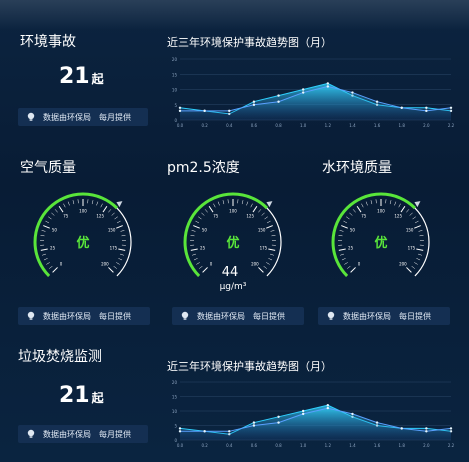 The height and width of the screenshot is (462, 469). I want to click on x-tick-label: 2.0, so click(426, 445).